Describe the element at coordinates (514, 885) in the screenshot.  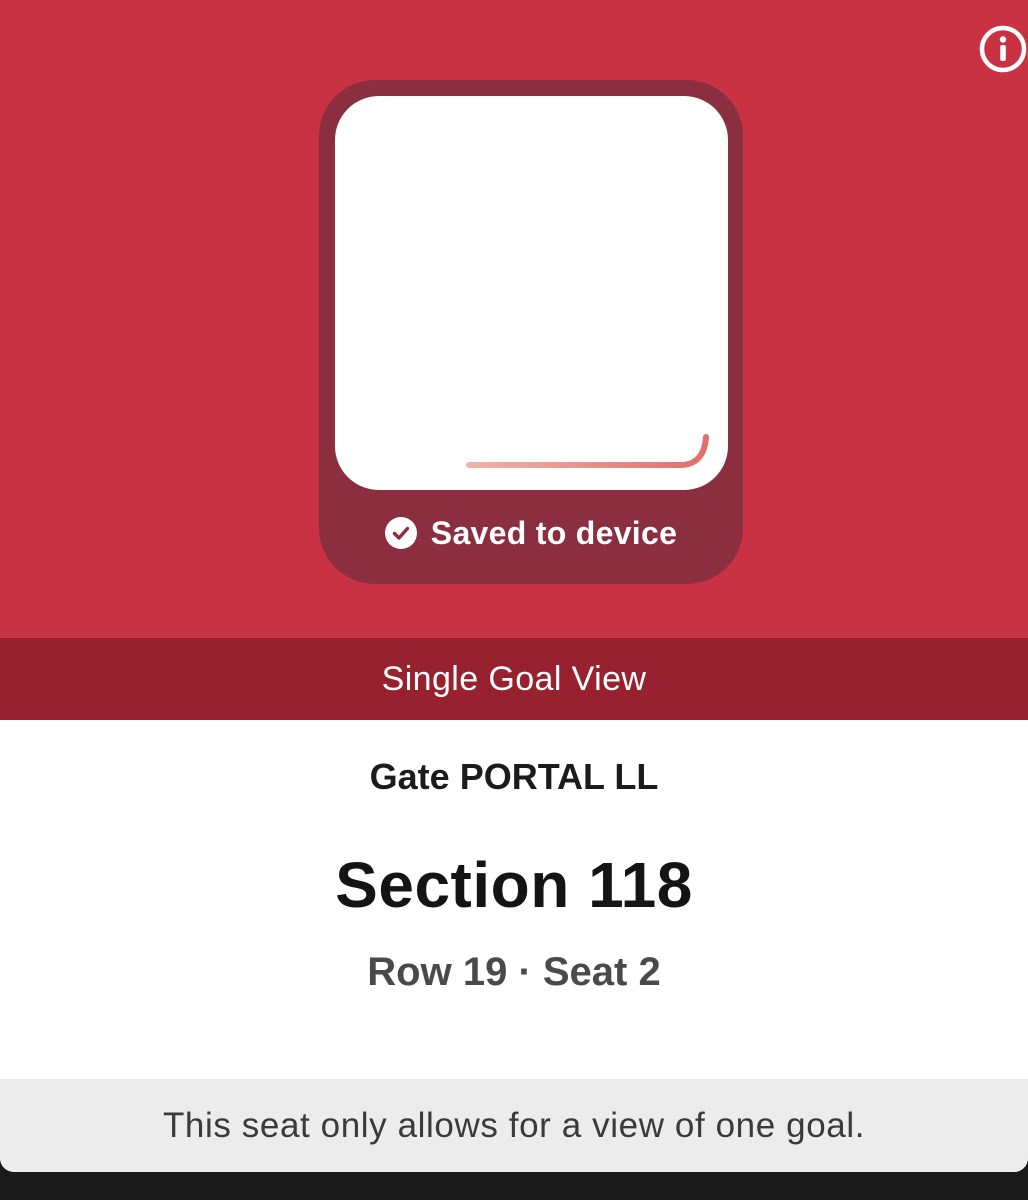
I see `section-label: Section 118` at that location.